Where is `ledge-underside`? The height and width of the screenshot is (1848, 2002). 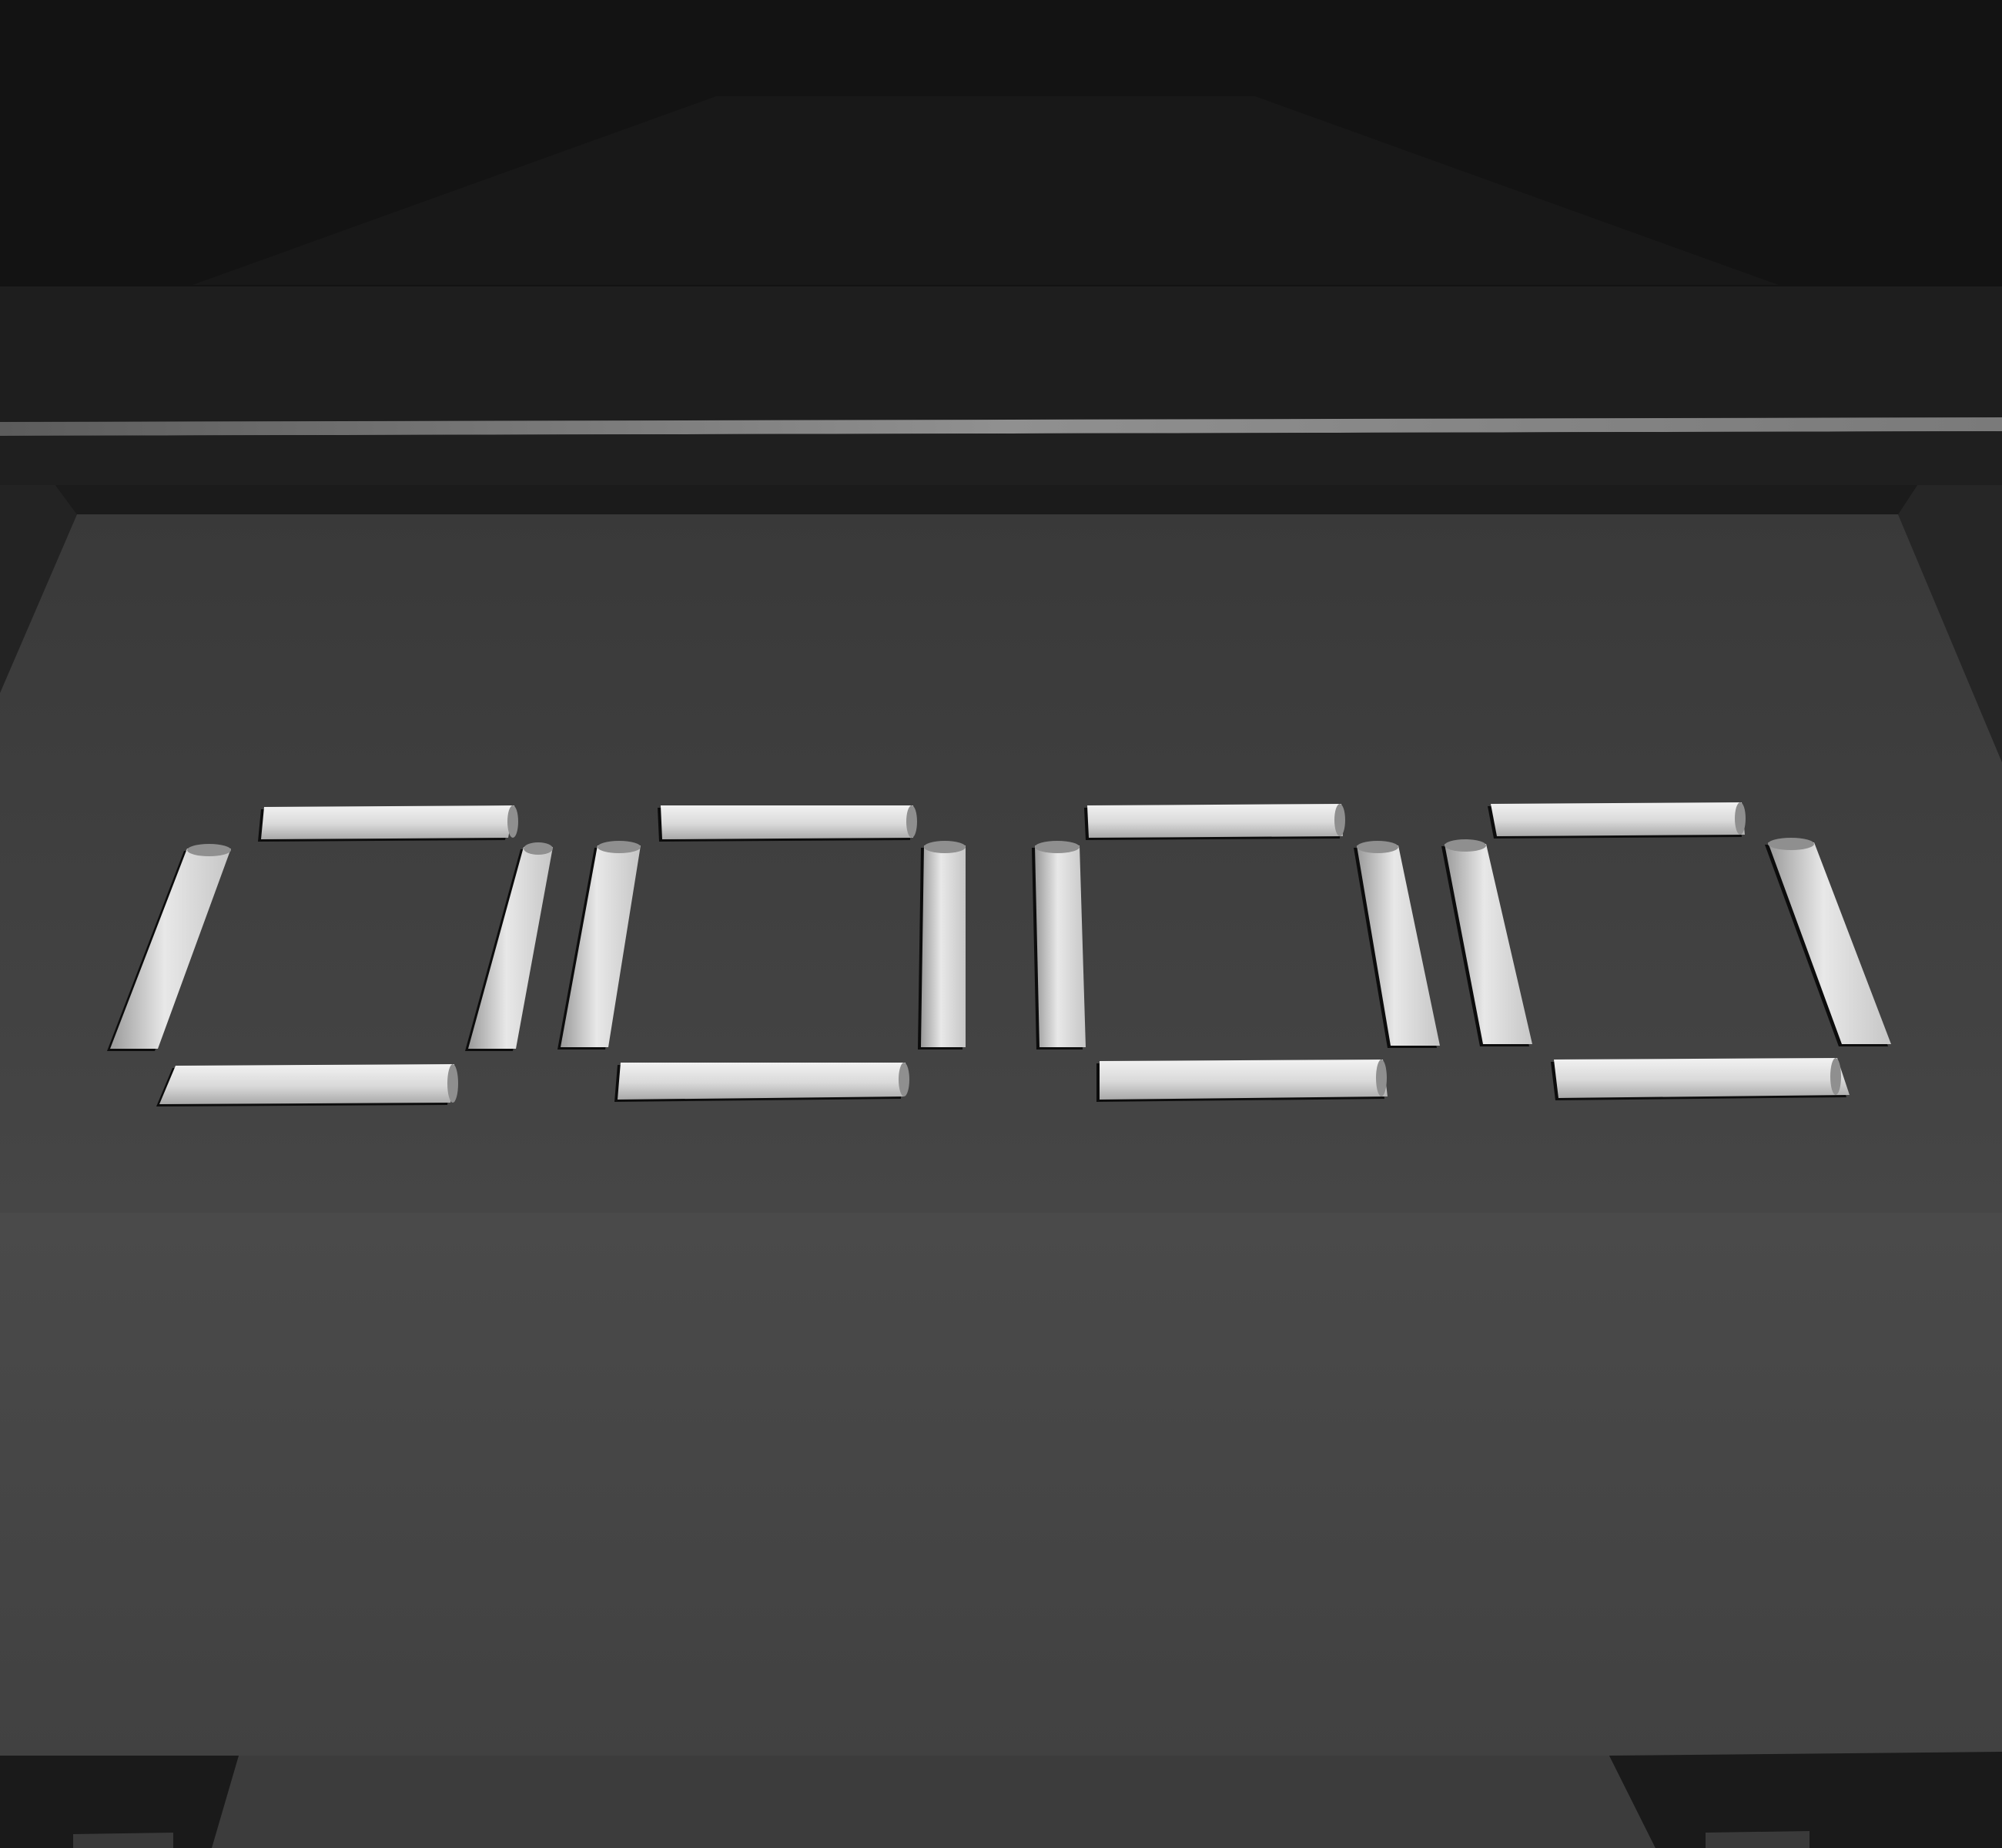 ledge-underside is located at coordinates (1001, 458).